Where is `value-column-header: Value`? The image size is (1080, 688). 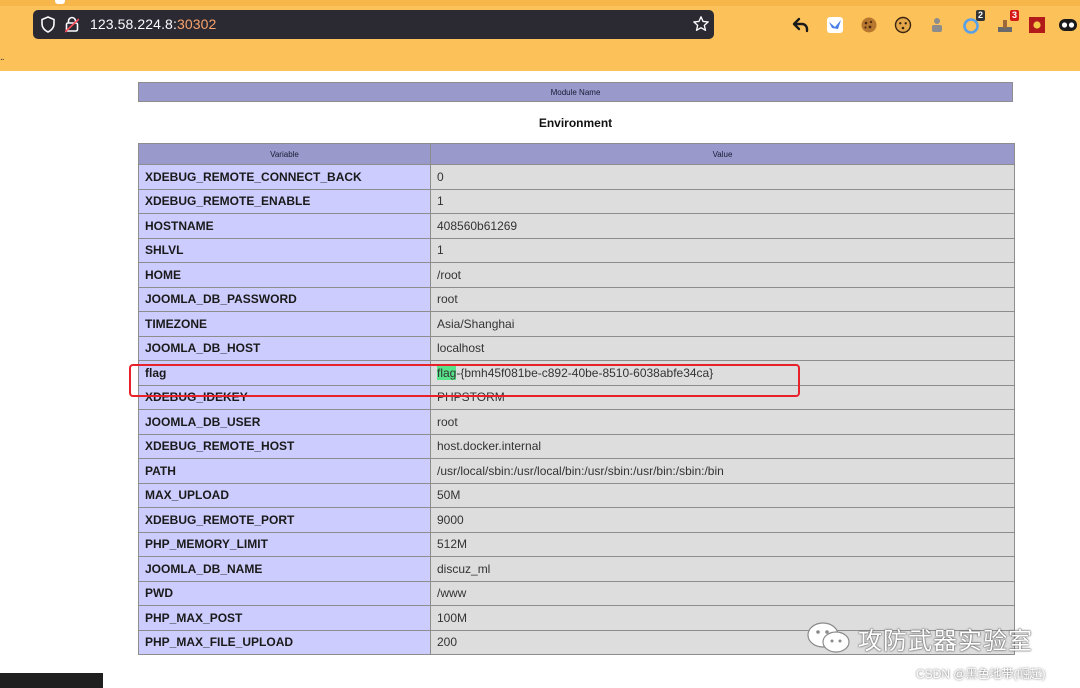
value-column-header: Value is located at coordinates (722, 154).